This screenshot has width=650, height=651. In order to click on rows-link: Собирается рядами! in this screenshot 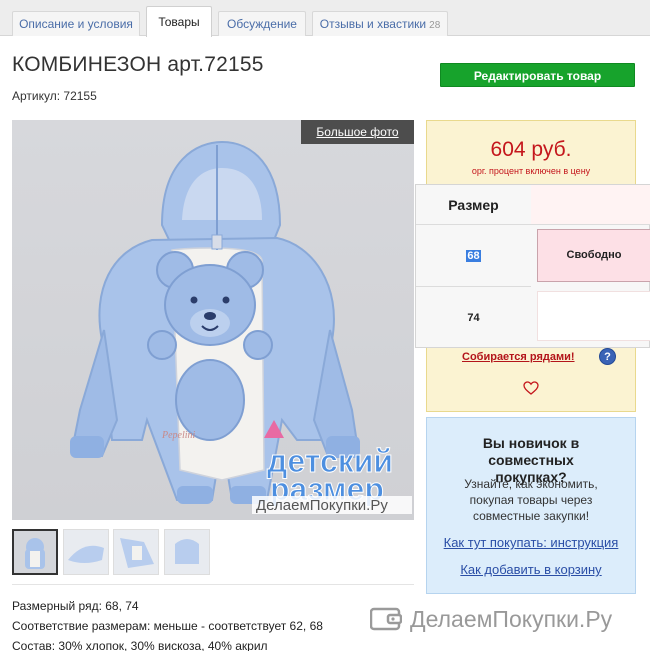, I will do `click(518, 357)`.